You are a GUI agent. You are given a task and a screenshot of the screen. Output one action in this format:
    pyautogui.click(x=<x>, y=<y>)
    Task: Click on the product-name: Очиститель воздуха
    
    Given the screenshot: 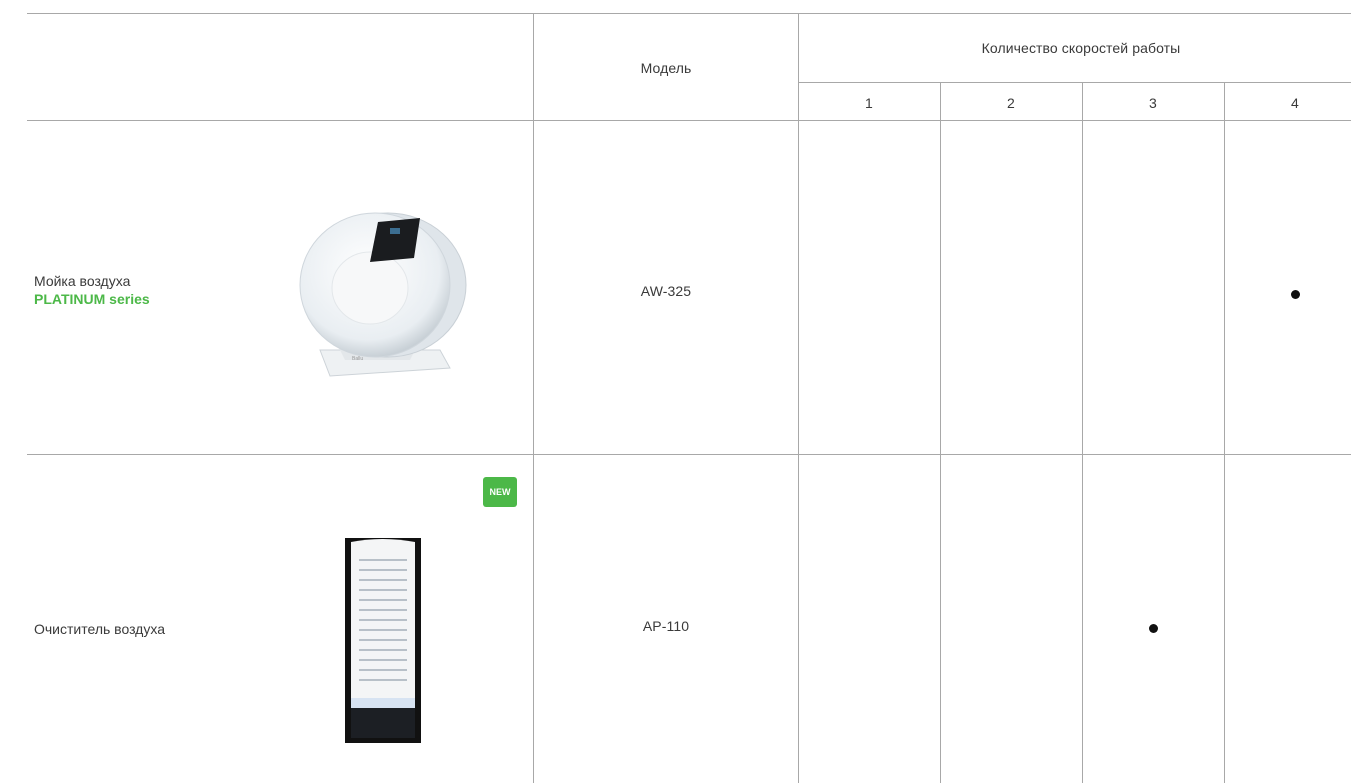 What is the action you would take?
    pyautogui.click(x=99, y=629)
    